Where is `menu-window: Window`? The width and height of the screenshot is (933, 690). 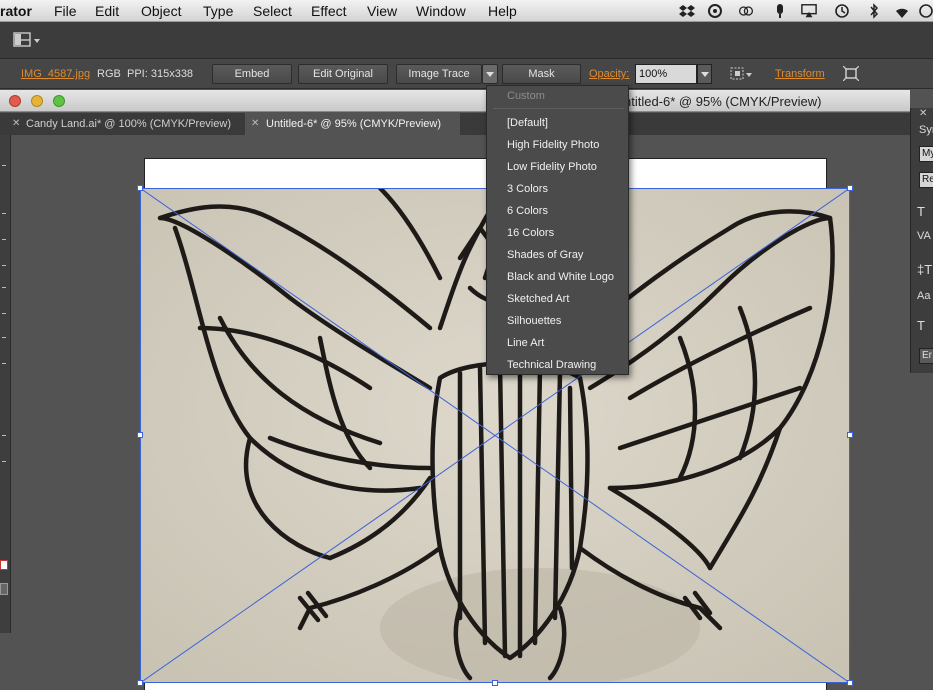 menu-window: Window is located at coordinates (441, 11).